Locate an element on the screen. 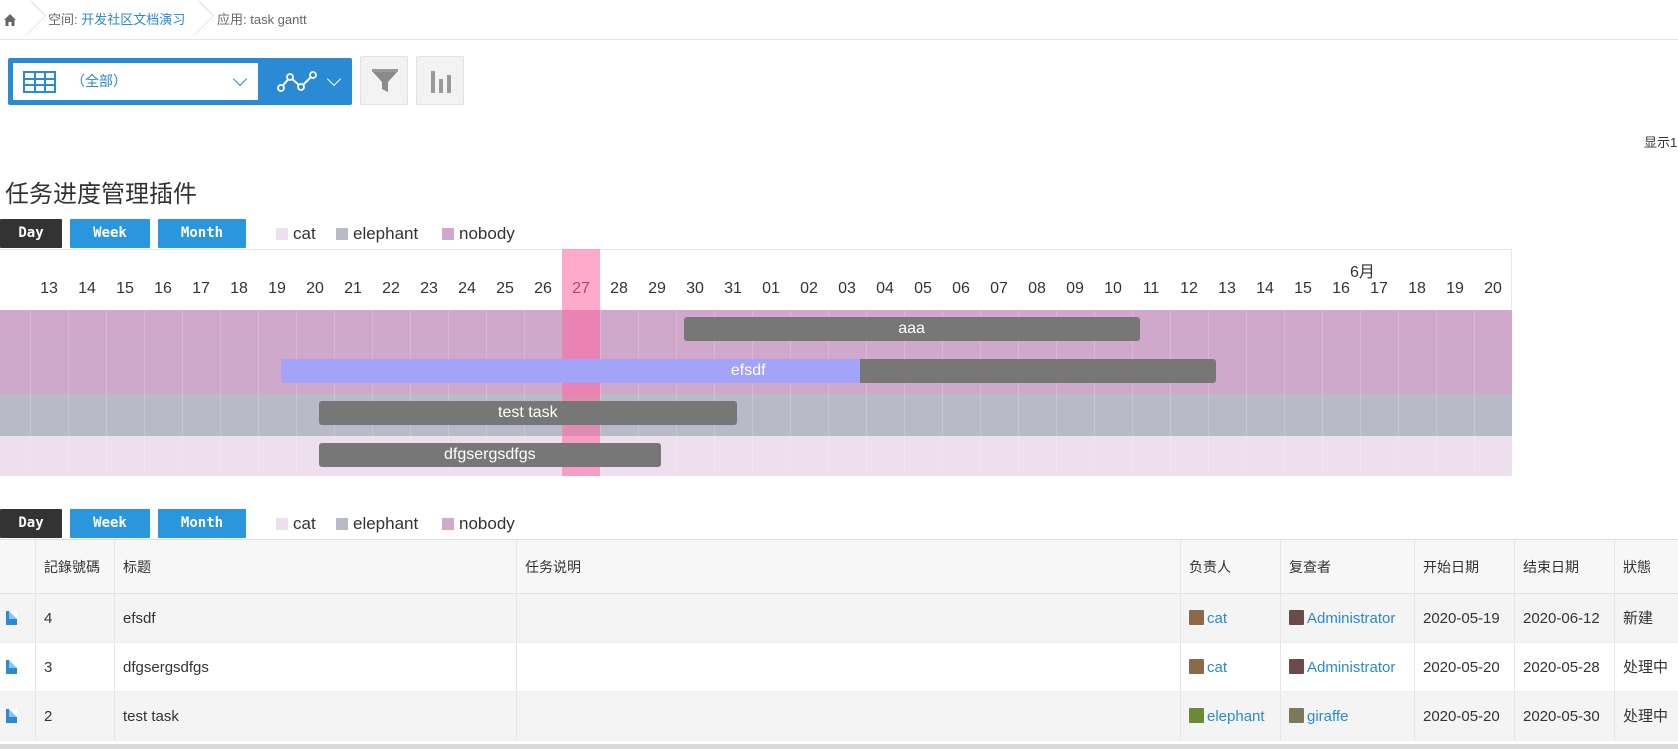 This screenshot has height=749, width=1678. column-header-start-date: 开始日期 is located at coordinates (1464, 566).